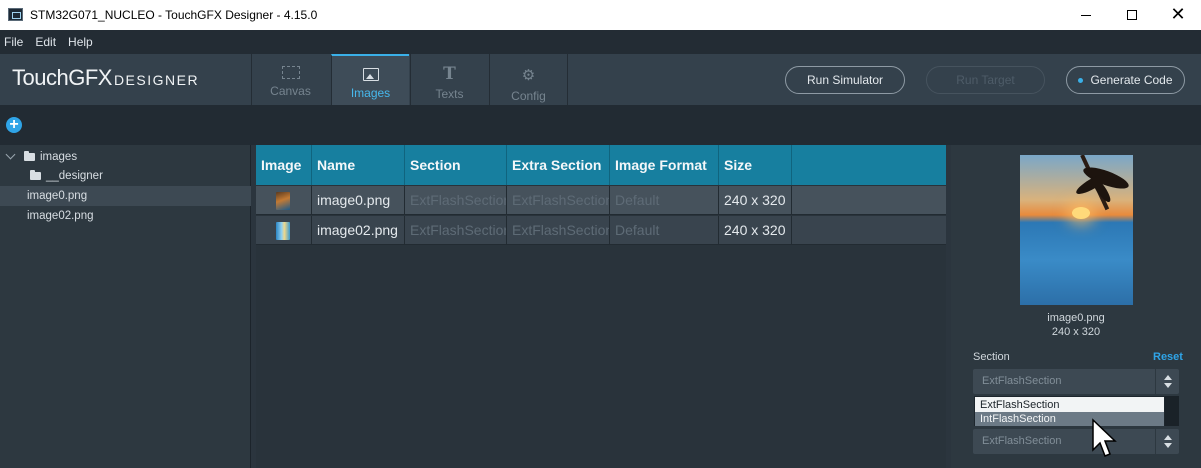  What do you see at coordinates (1081, 80) in the screenshot?
I see `status-dot-icon` at bounding box center [1081, 80].